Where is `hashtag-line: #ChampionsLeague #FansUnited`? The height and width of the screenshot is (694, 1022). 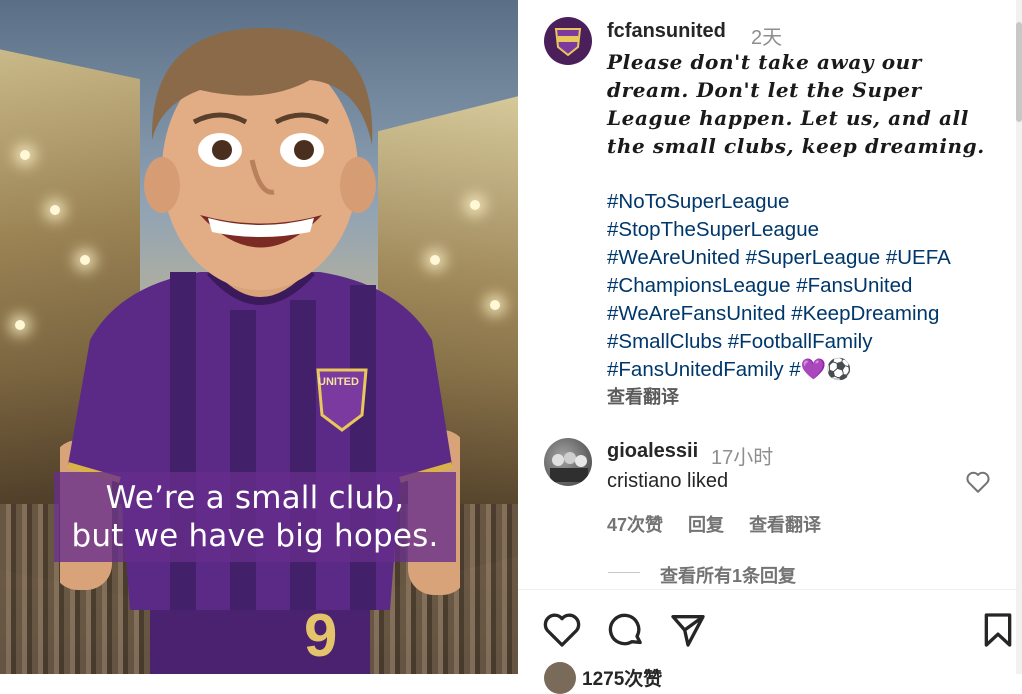 hashtag-line: #ChampionsLeague #FansUnited is located at coordinates (807, 286).